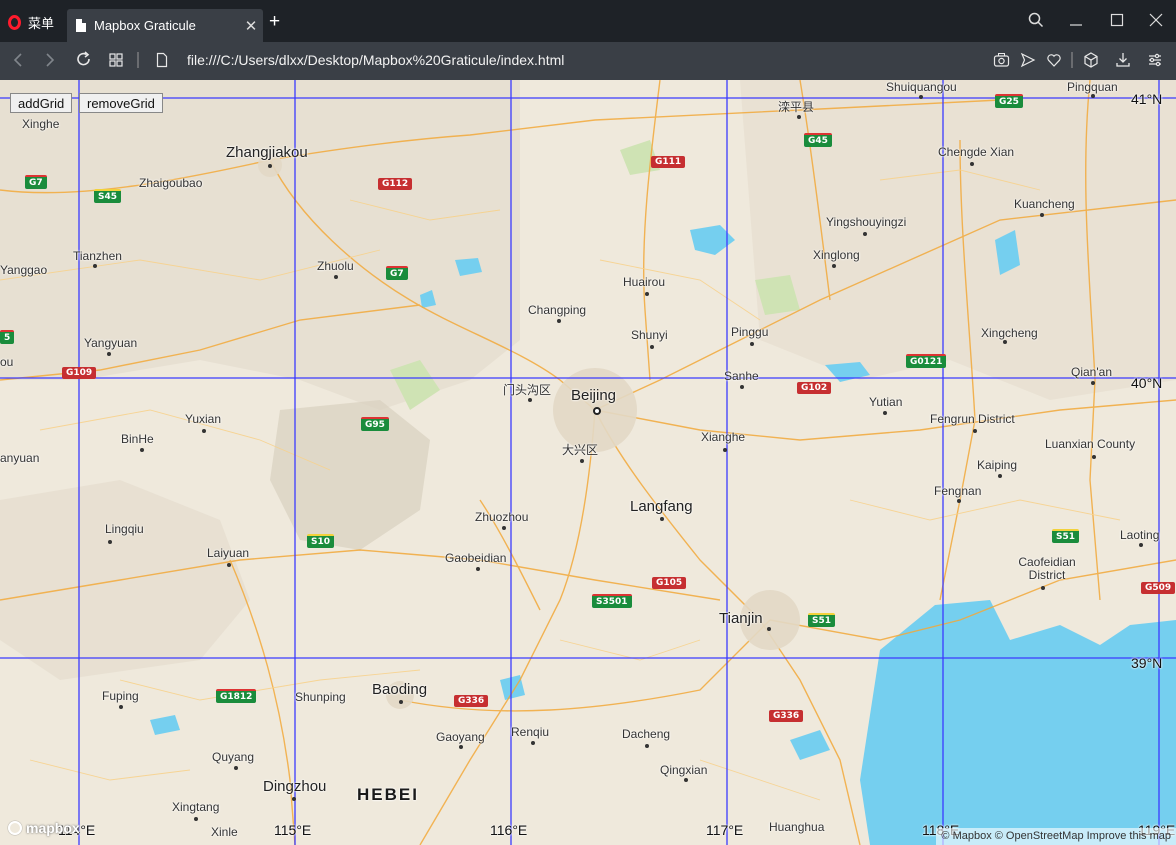 The height and width of the screenshot is (845, 1176). I want to click on lon-label: 115°E, so click(293, 830).